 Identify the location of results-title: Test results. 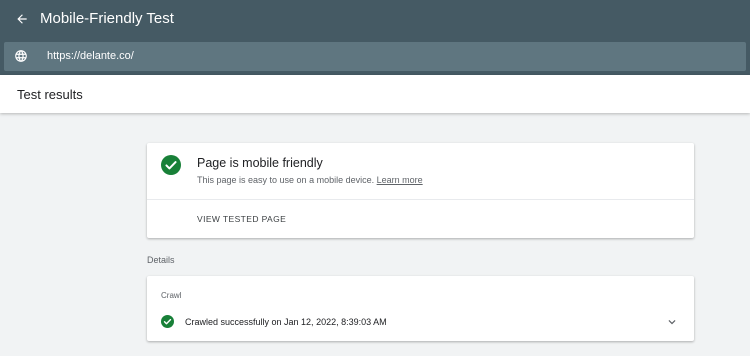
(50, 94).